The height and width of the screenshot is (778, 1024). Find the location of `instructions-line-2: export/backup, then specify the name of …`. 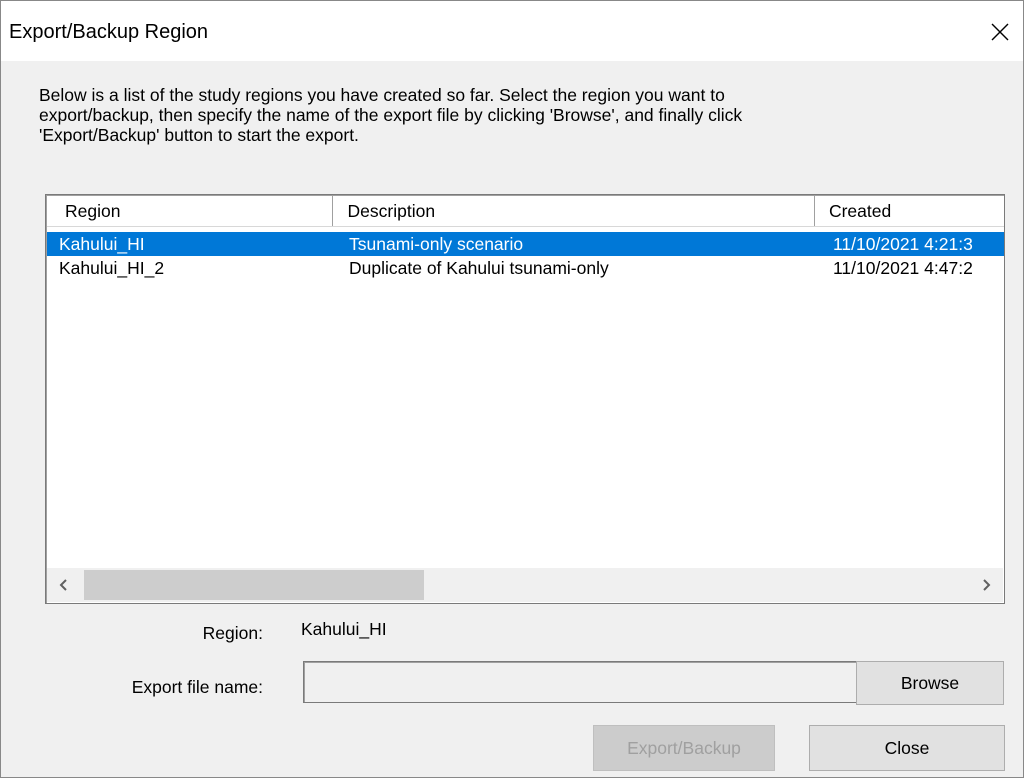

instructions-line-2: export/backup, then specify the name of … is located at coordinates (391, 115).